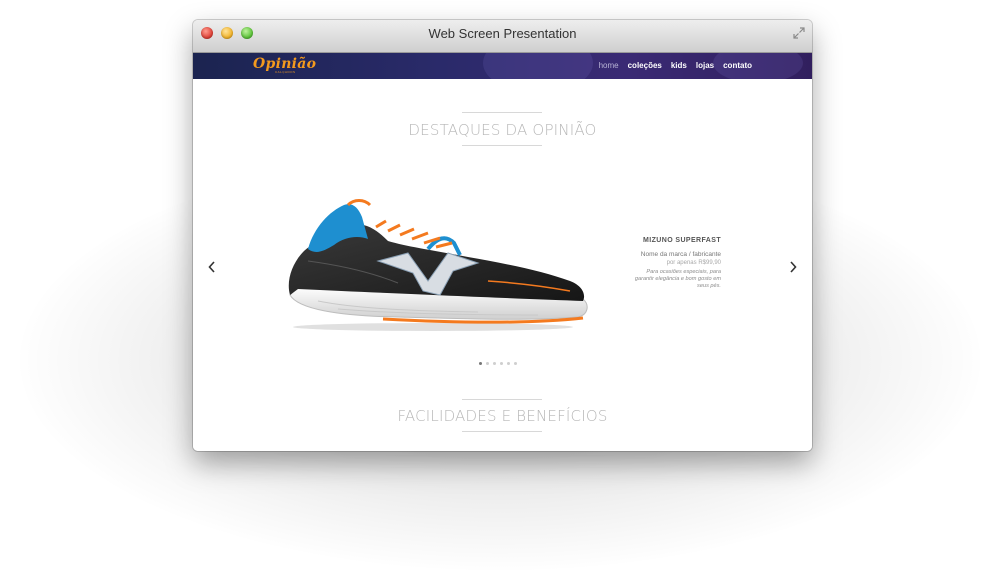 The width and height of the screenshot is (1000, 583). Describe the element at coordinates (609, 65) in the screenshot. I see `nav-item-home: home` at that location.